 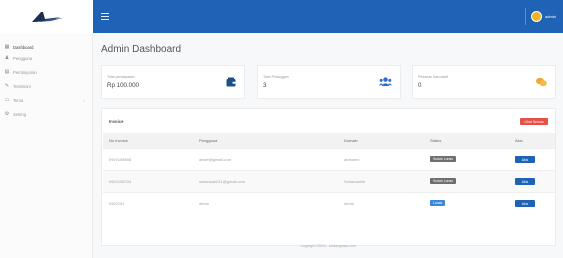 I want to click on wallet-icon, so click(x=231, y=82).